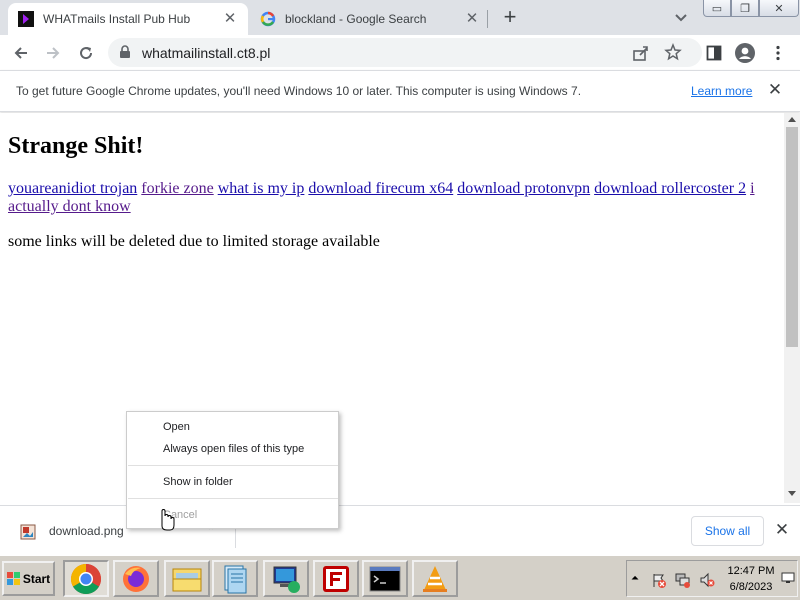 This screenshot has width=800, height=600. Describe the element at coordinates (727, 531) in the screenshot. I see `show-all-button: Show all` at that location.